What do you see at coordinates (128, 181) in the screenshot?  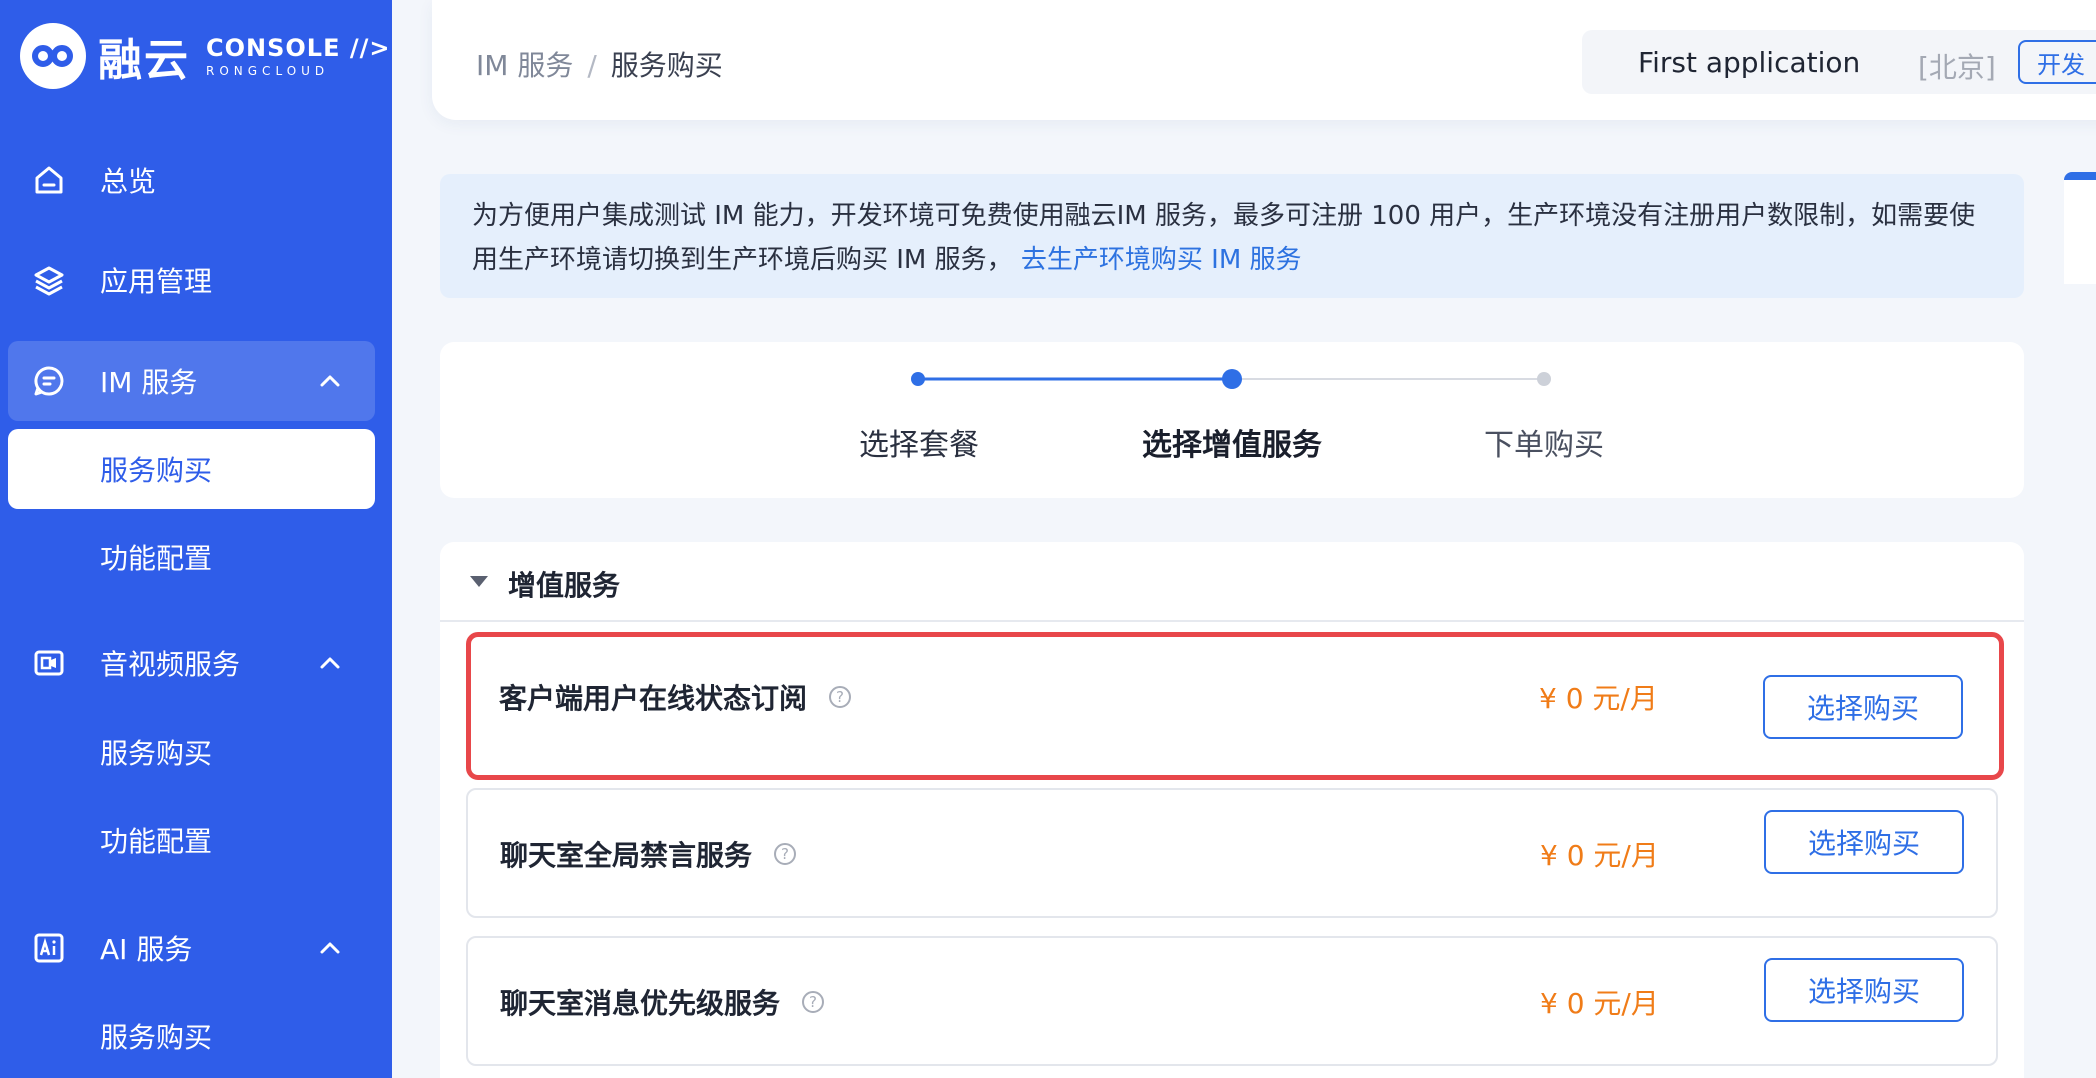 I see `sidebar-item-label: 总览` at bounding box center [128, 181].